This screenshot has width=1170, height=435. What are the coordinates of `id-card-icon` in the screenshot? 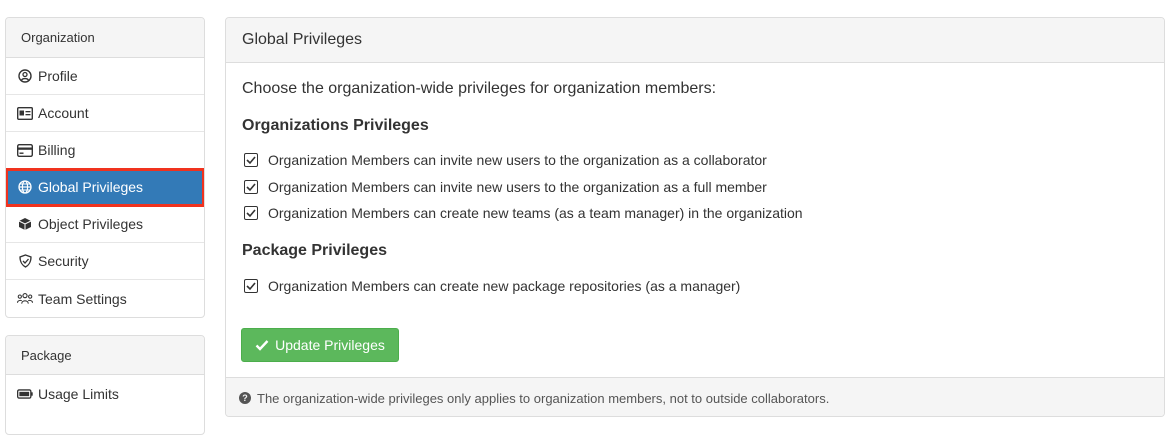 It's located at (25, 113).